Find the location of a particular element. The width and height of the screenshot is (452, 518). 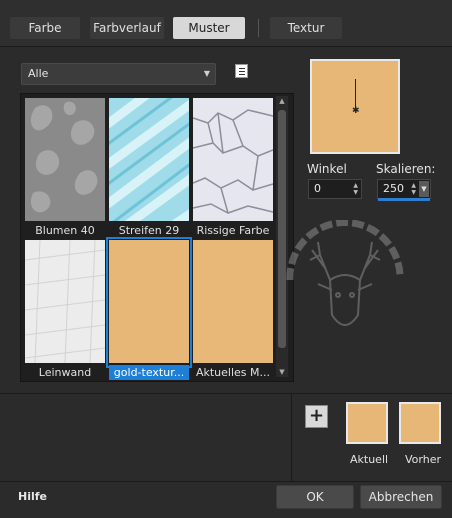

pattern-preview: ✱ is located at coordinates (355, 106).